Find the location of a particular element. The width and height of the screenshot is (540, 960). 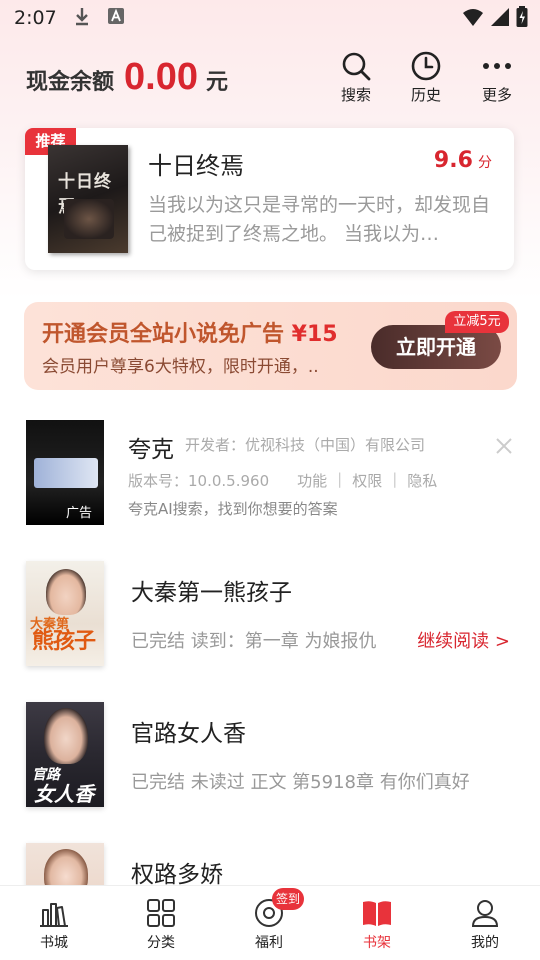

book-title: 权路多娇 is located at coordinates (177, 875).